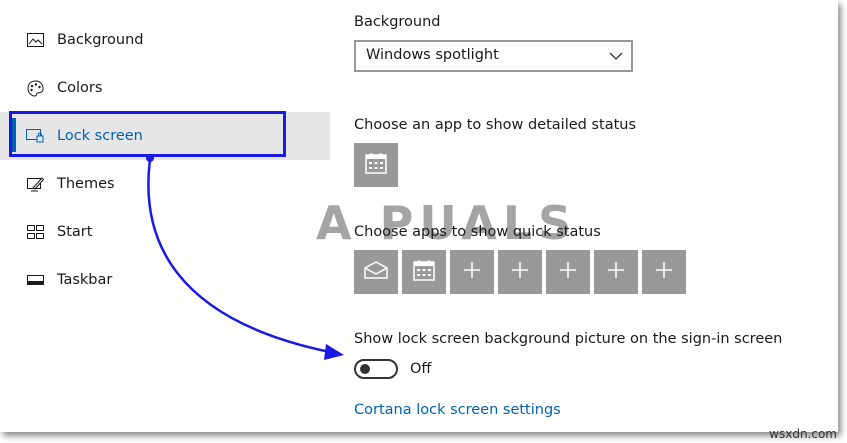 The image size is (847, 443). What do you see at coordinates (376, 369) in the screenshot?
I see `signin-picture-toggle` at bounding box center [376, 369].